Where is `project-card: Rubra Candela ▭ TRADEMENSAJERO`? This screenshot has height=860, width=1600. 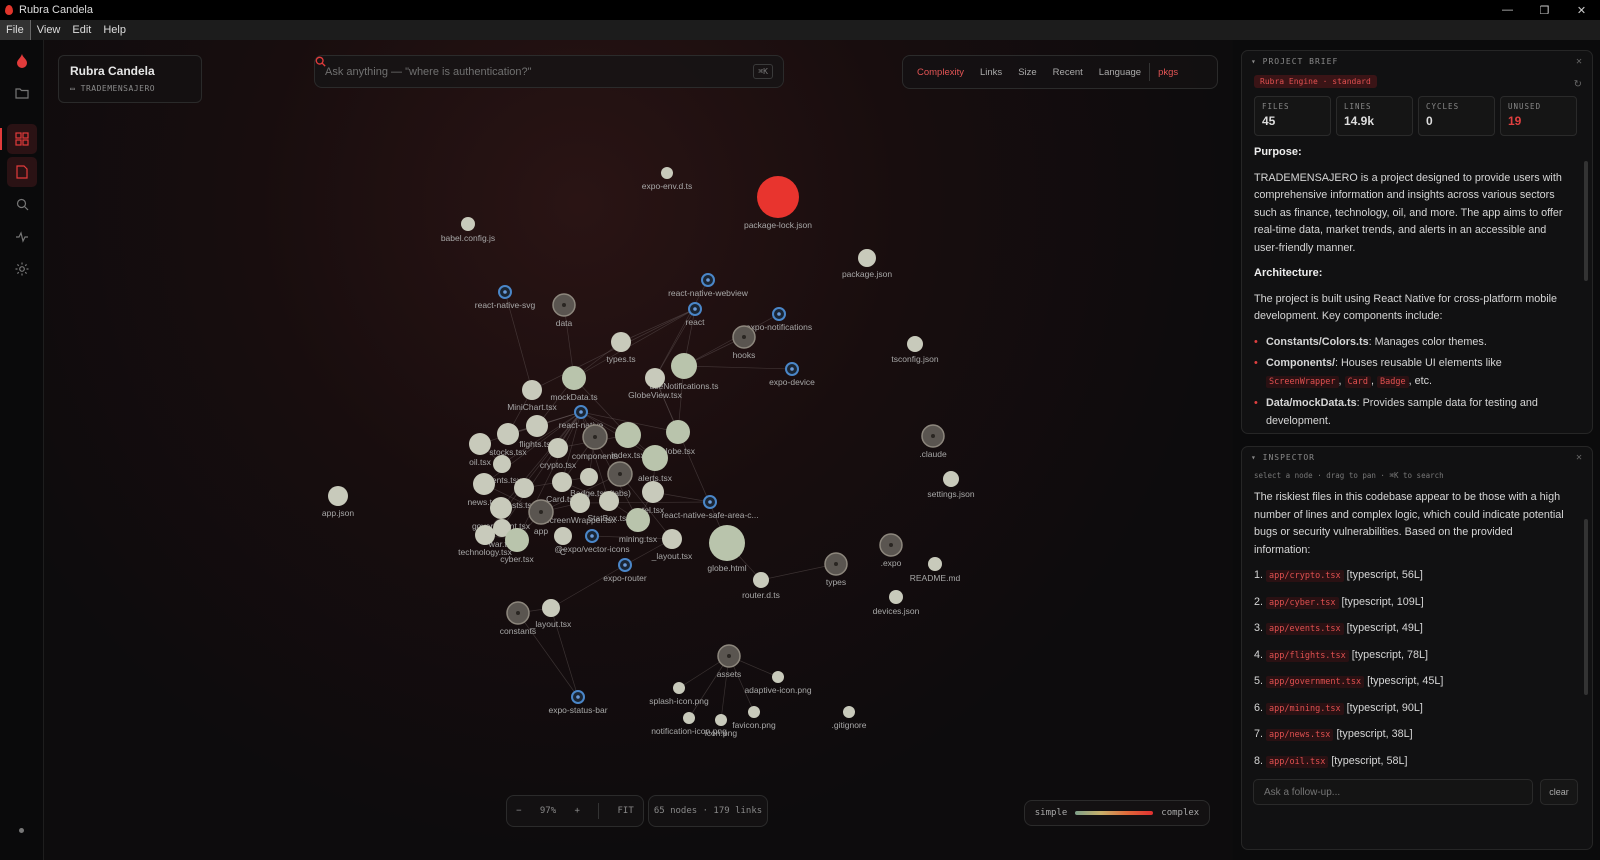
project-card: Rubra Candela ▭ TRADEMENSAJERO is located at coordinates (130, 79).